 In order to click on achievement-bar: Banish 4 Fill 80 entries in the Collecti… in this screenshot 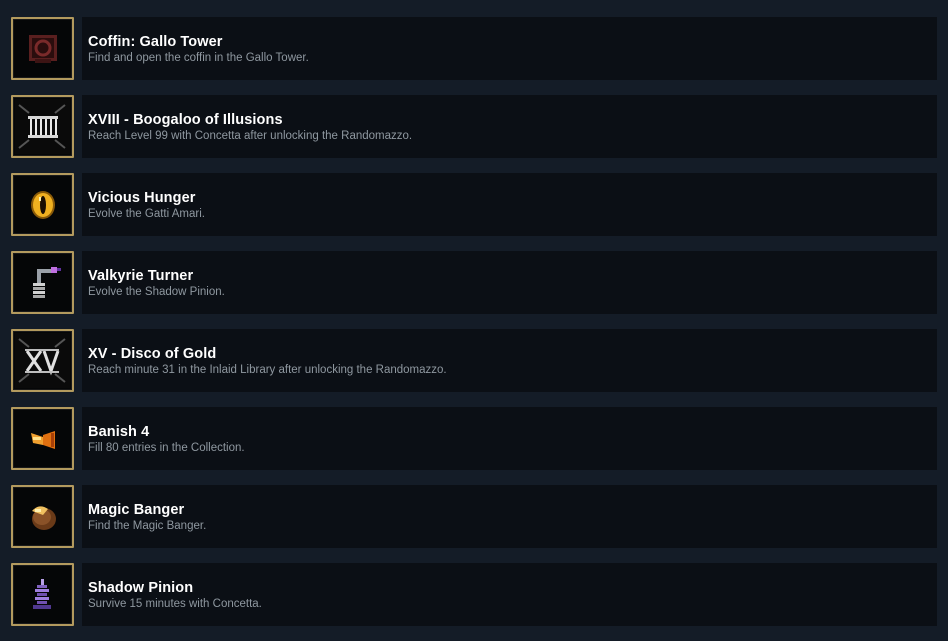, I will do `click(509, 438)`.